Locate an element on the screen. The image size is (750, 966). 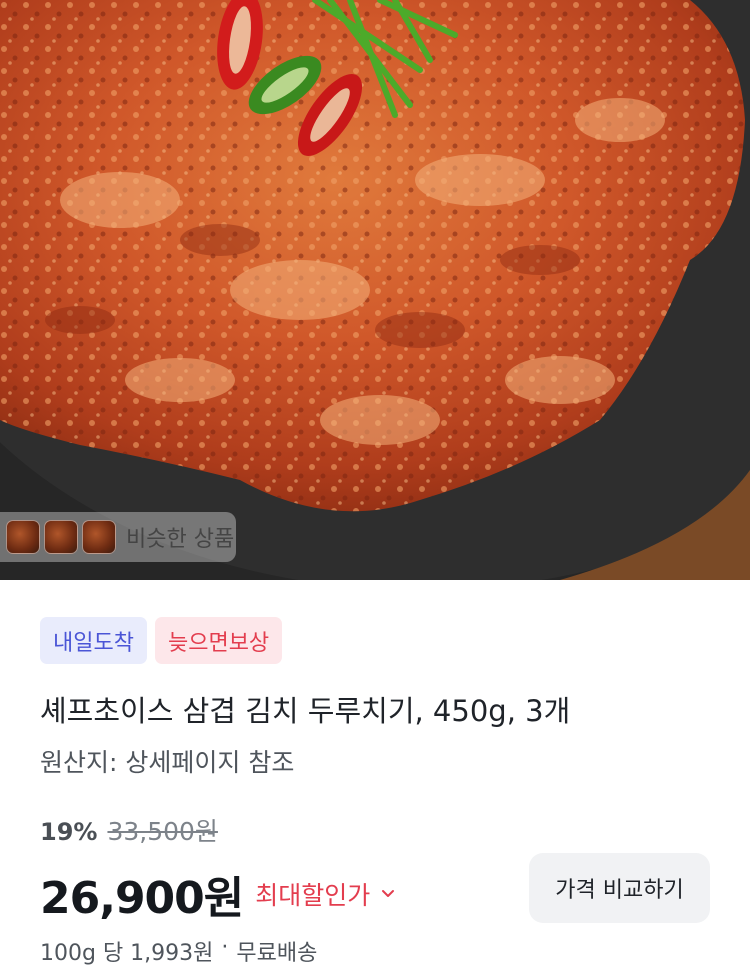
discount-rate: 19% is located at coordinates (69, 832).